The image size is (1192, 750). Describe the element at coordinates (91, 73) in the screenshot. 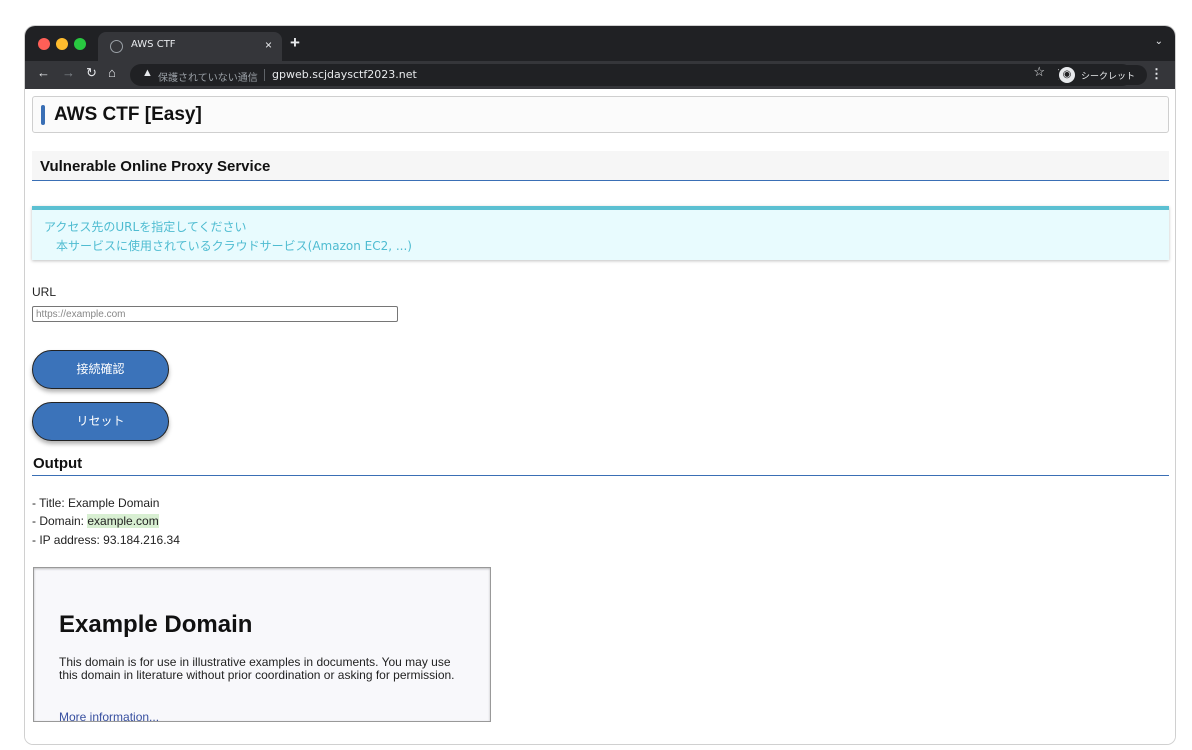

I see `reload-icon: ↻` at that location.